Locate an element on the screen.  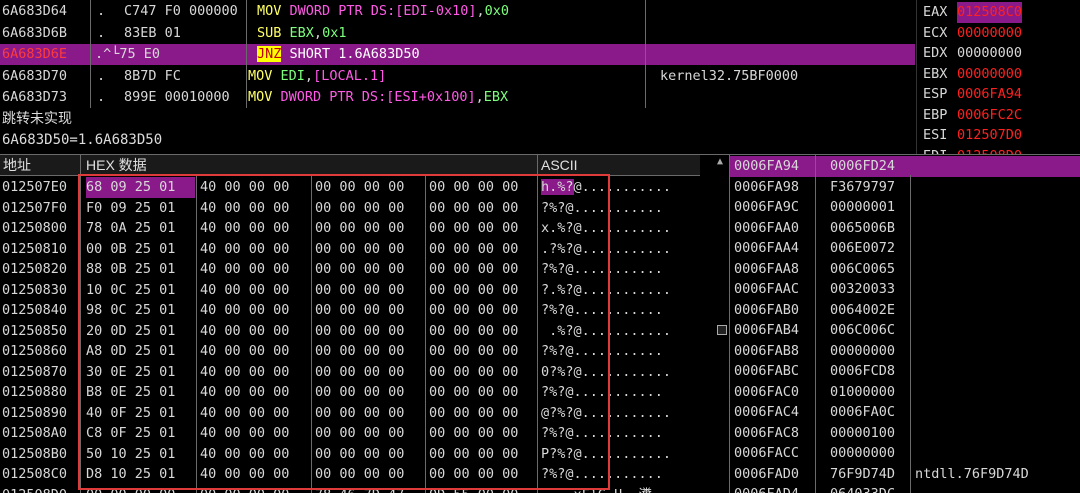
stack-value: 0006FA0C is located at coordinates (863, 412).